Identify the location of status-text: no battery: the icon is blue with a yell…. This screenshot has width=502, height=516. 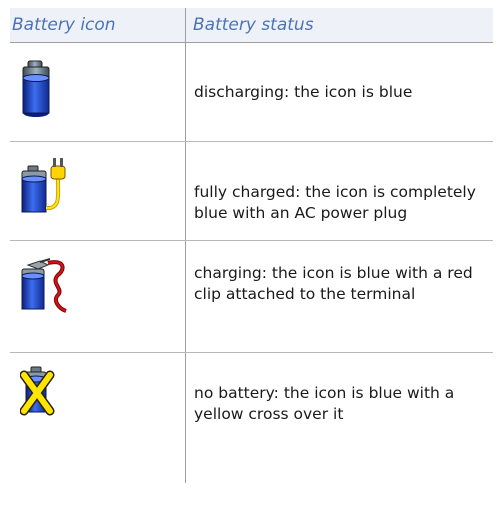
(324, 403).